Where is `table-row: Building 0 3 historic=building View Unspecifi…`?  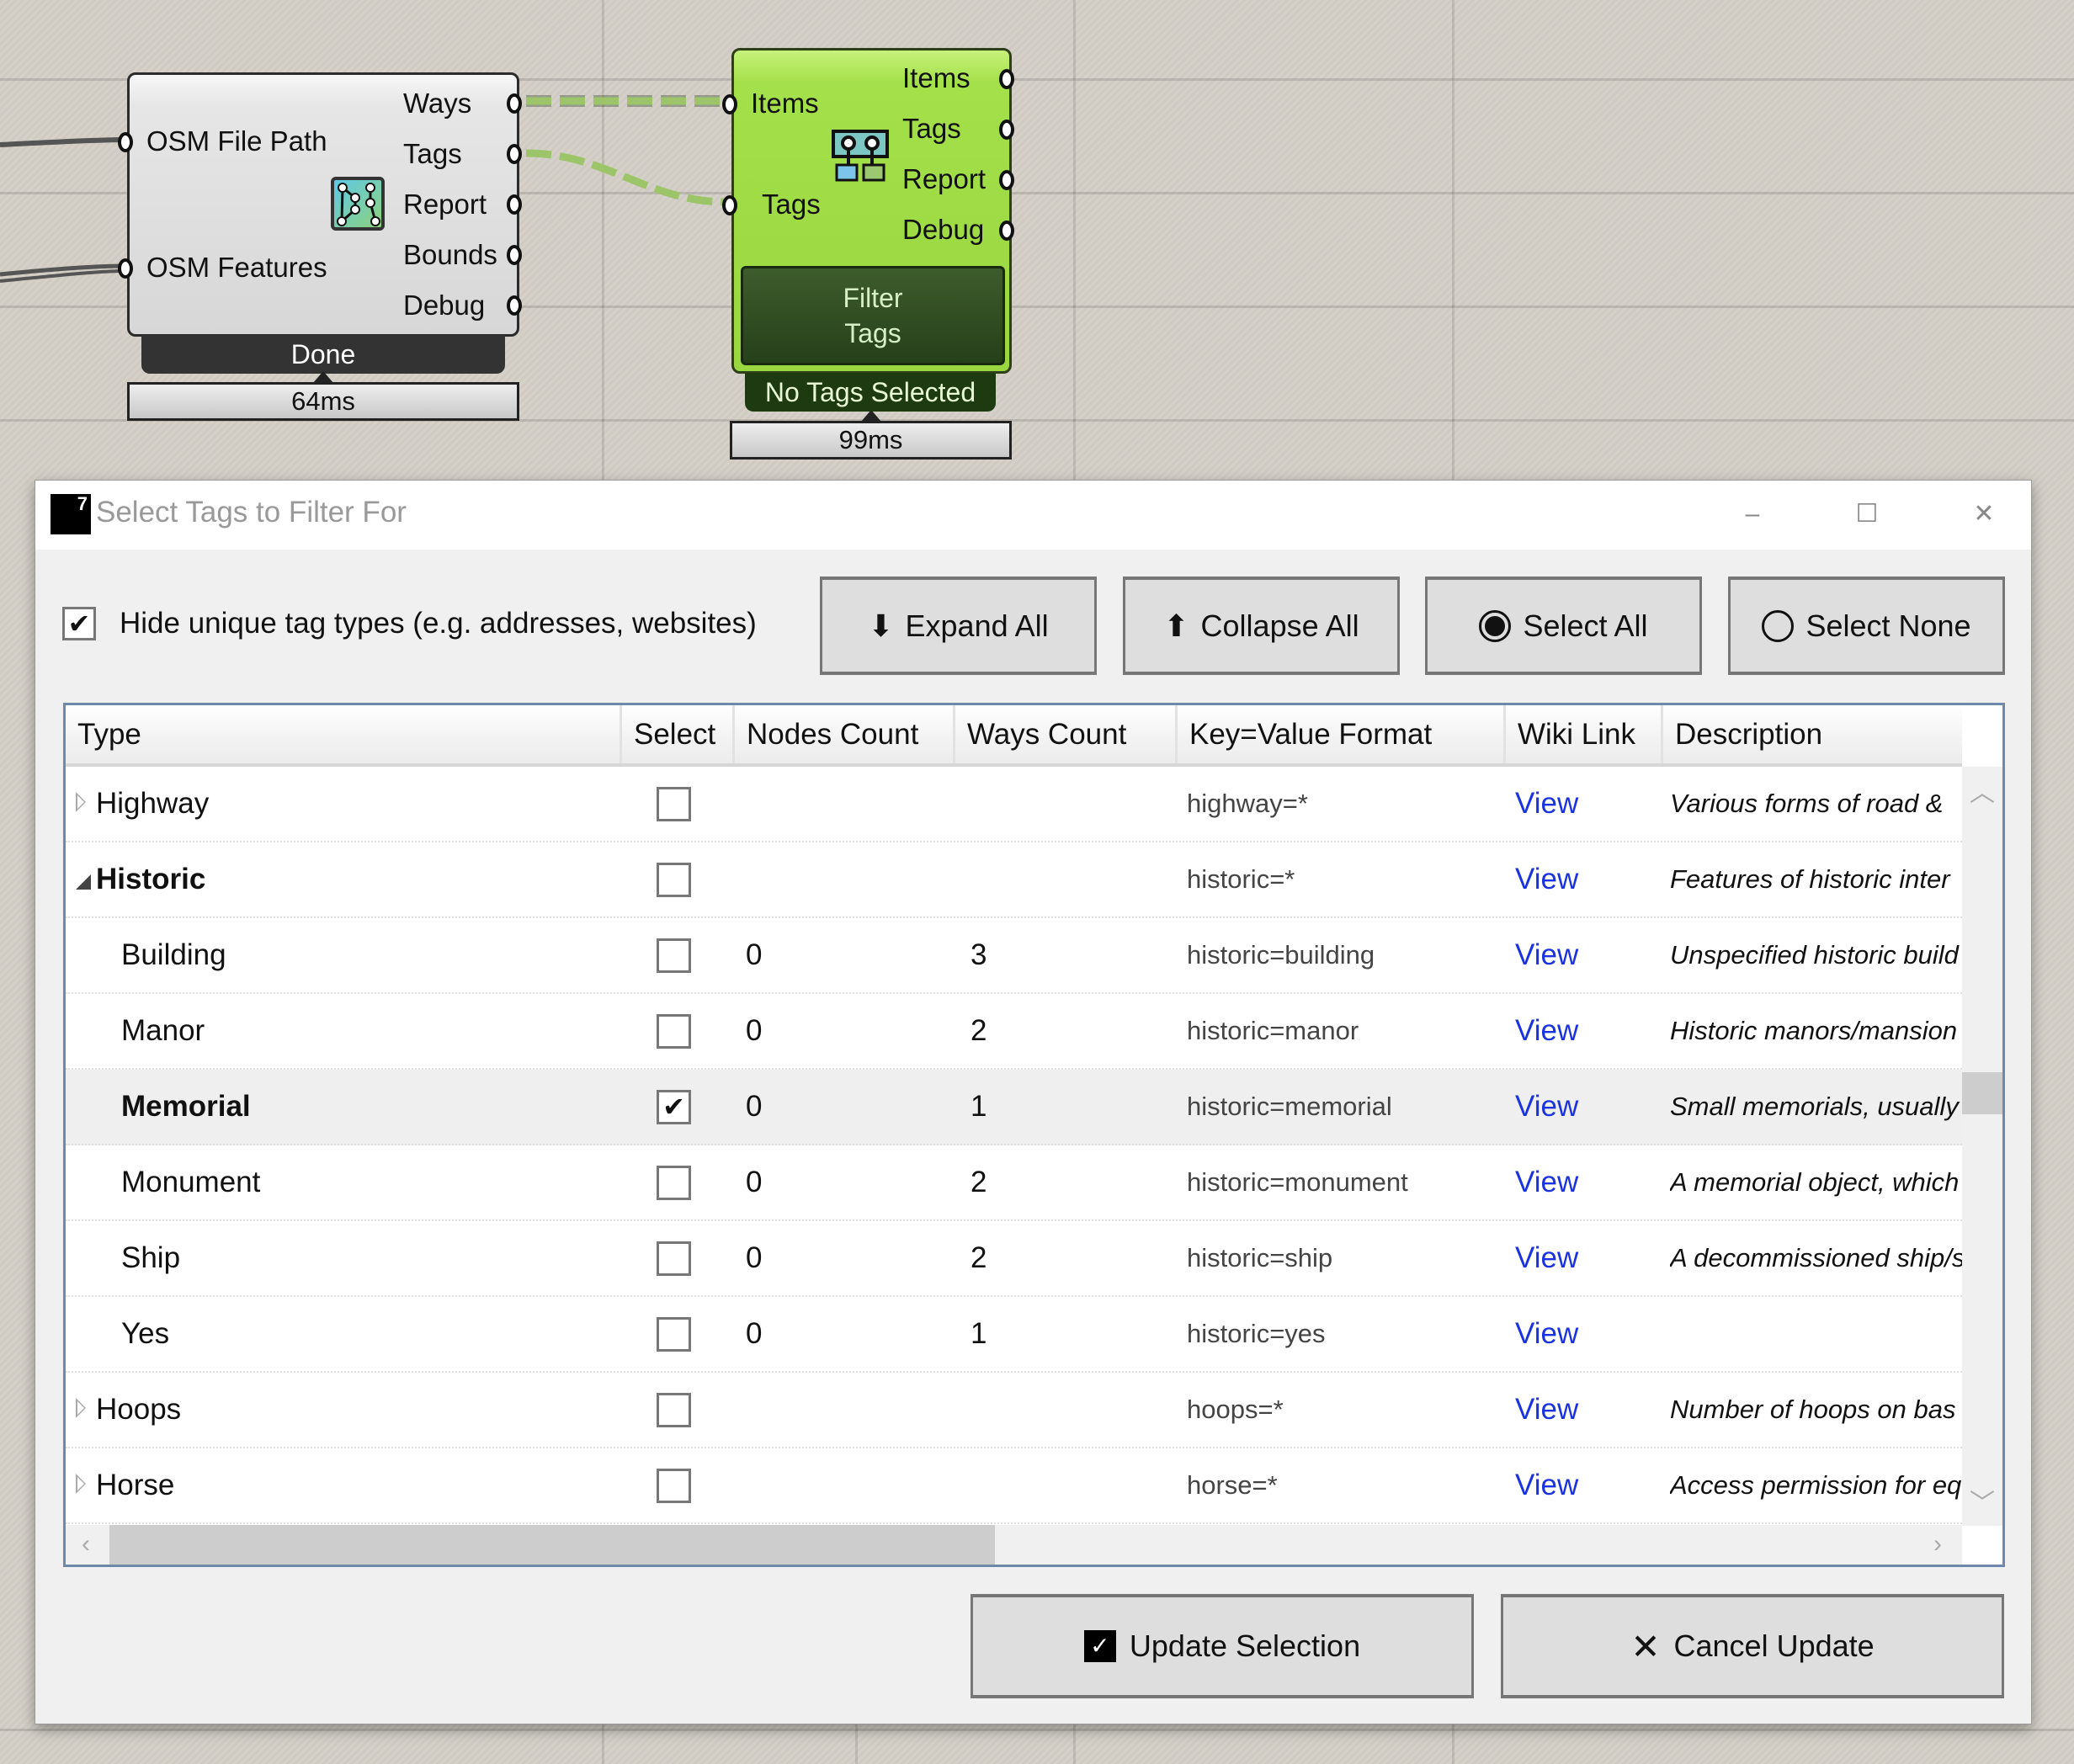
table-row: Building 0 3 historic=building View Unspecifi… is located at coordinates (1014, 956).